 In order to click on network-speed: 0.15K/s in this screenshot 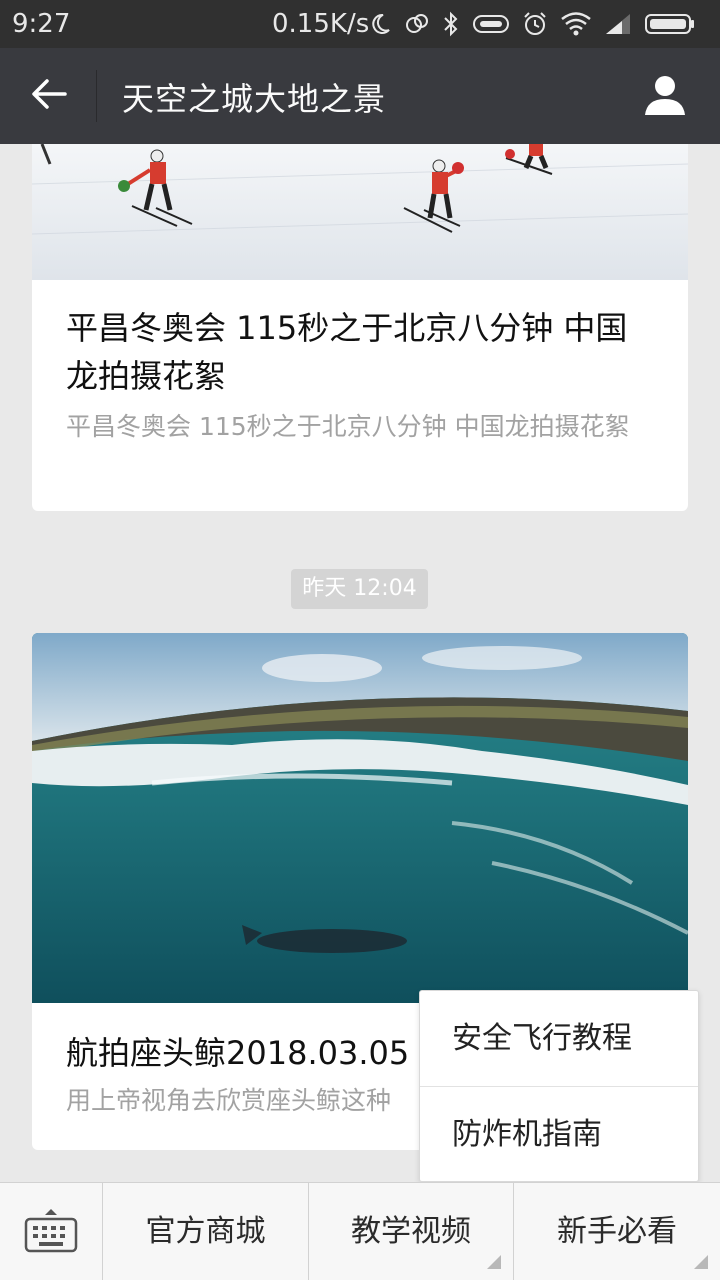, I will do `click(321, 24)`.